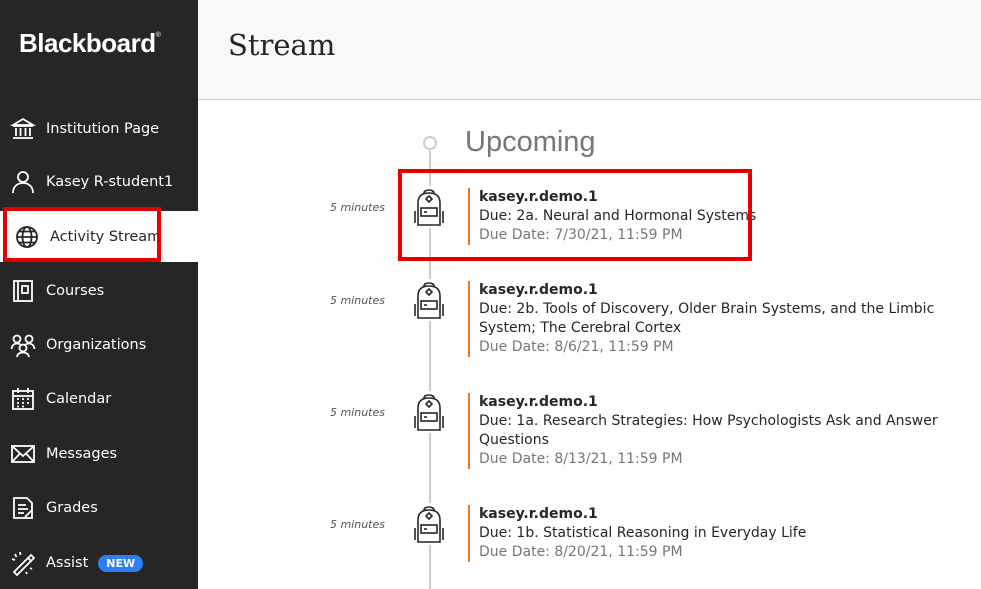 This screenshot has height=589, width=981. I want to click on entry-description: Due: 2a. Neural and Hormonal Systems, so click(718, 216).